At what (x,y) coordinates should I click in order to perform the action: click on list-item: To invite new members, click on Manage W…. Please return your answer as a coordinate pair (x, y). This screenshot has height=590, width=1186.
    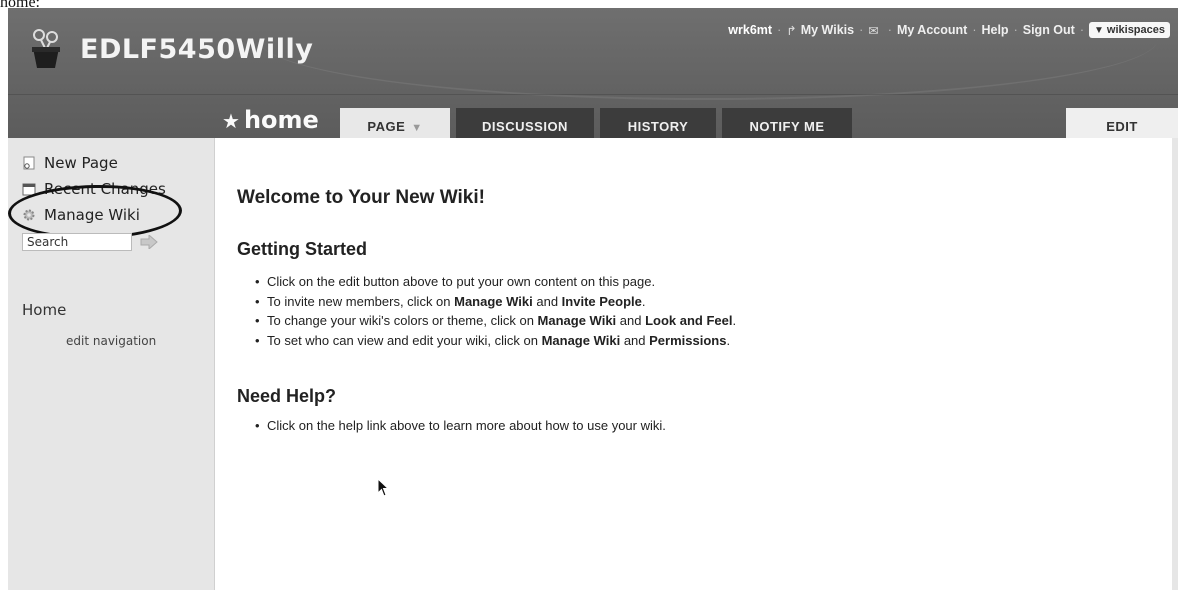
    Looking at the image, I should click on (495, 302).